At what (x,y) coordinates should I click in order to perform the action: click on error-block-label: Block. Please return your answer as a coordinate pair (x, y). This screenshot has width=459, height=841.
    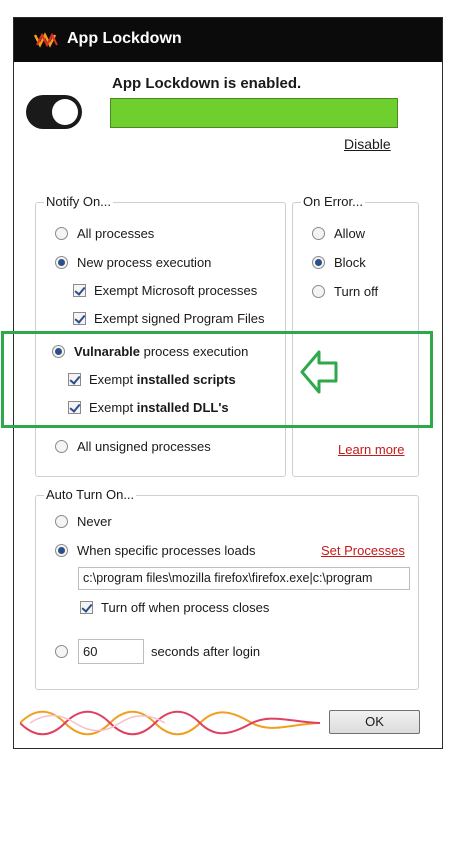
    Looking at the image, I should click on (350, 262).